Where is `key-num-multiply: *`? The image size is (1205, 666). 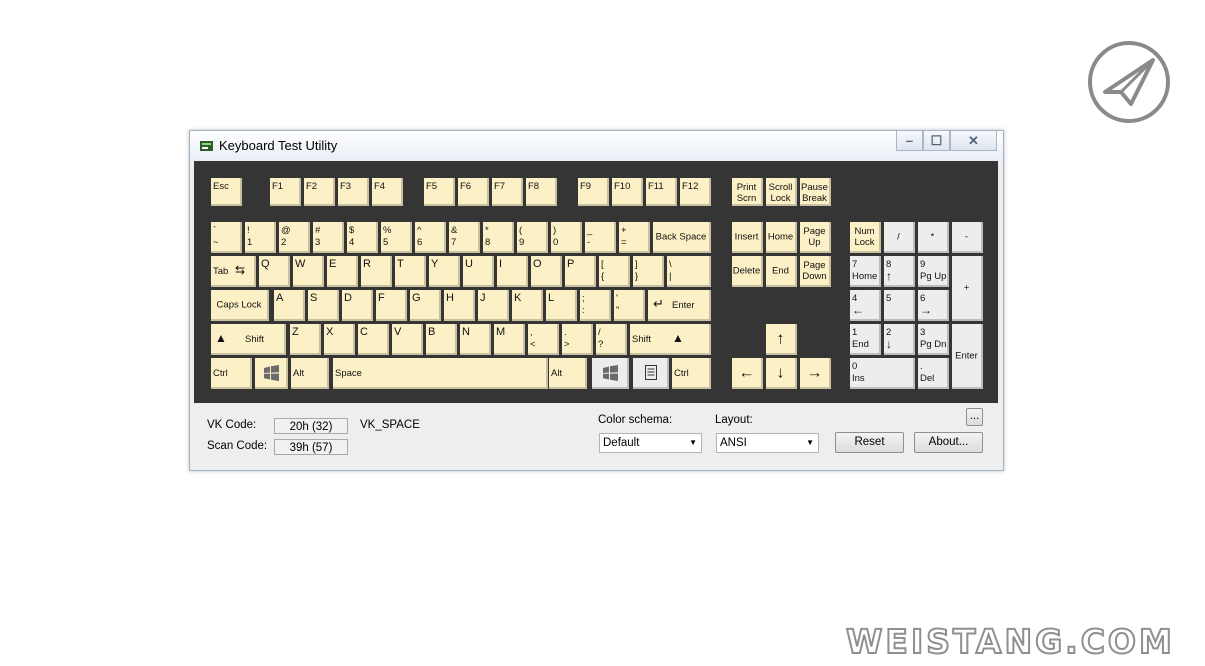 key-num-multiply: * is located at coordinates (933, 237).